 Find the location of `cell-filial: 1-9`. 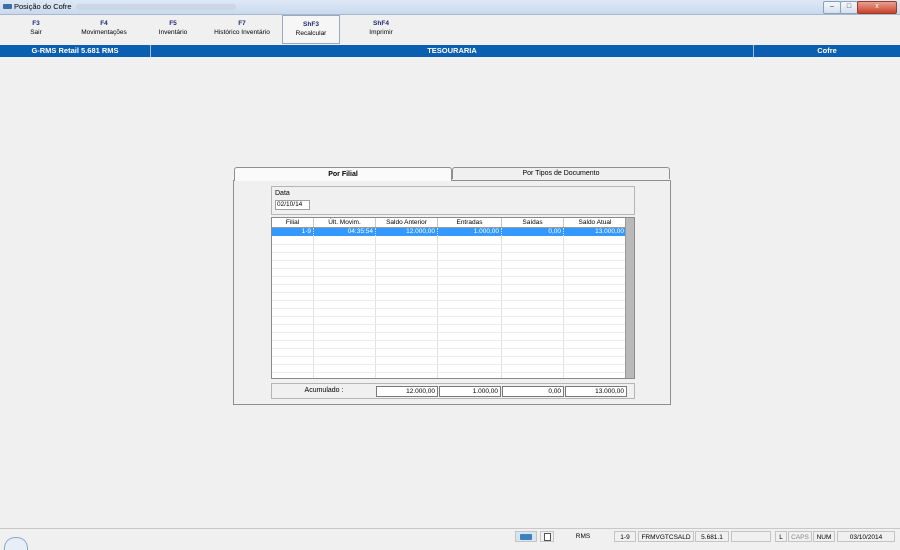

cell-filial: 1-9 is located at coordinates (293, 232).